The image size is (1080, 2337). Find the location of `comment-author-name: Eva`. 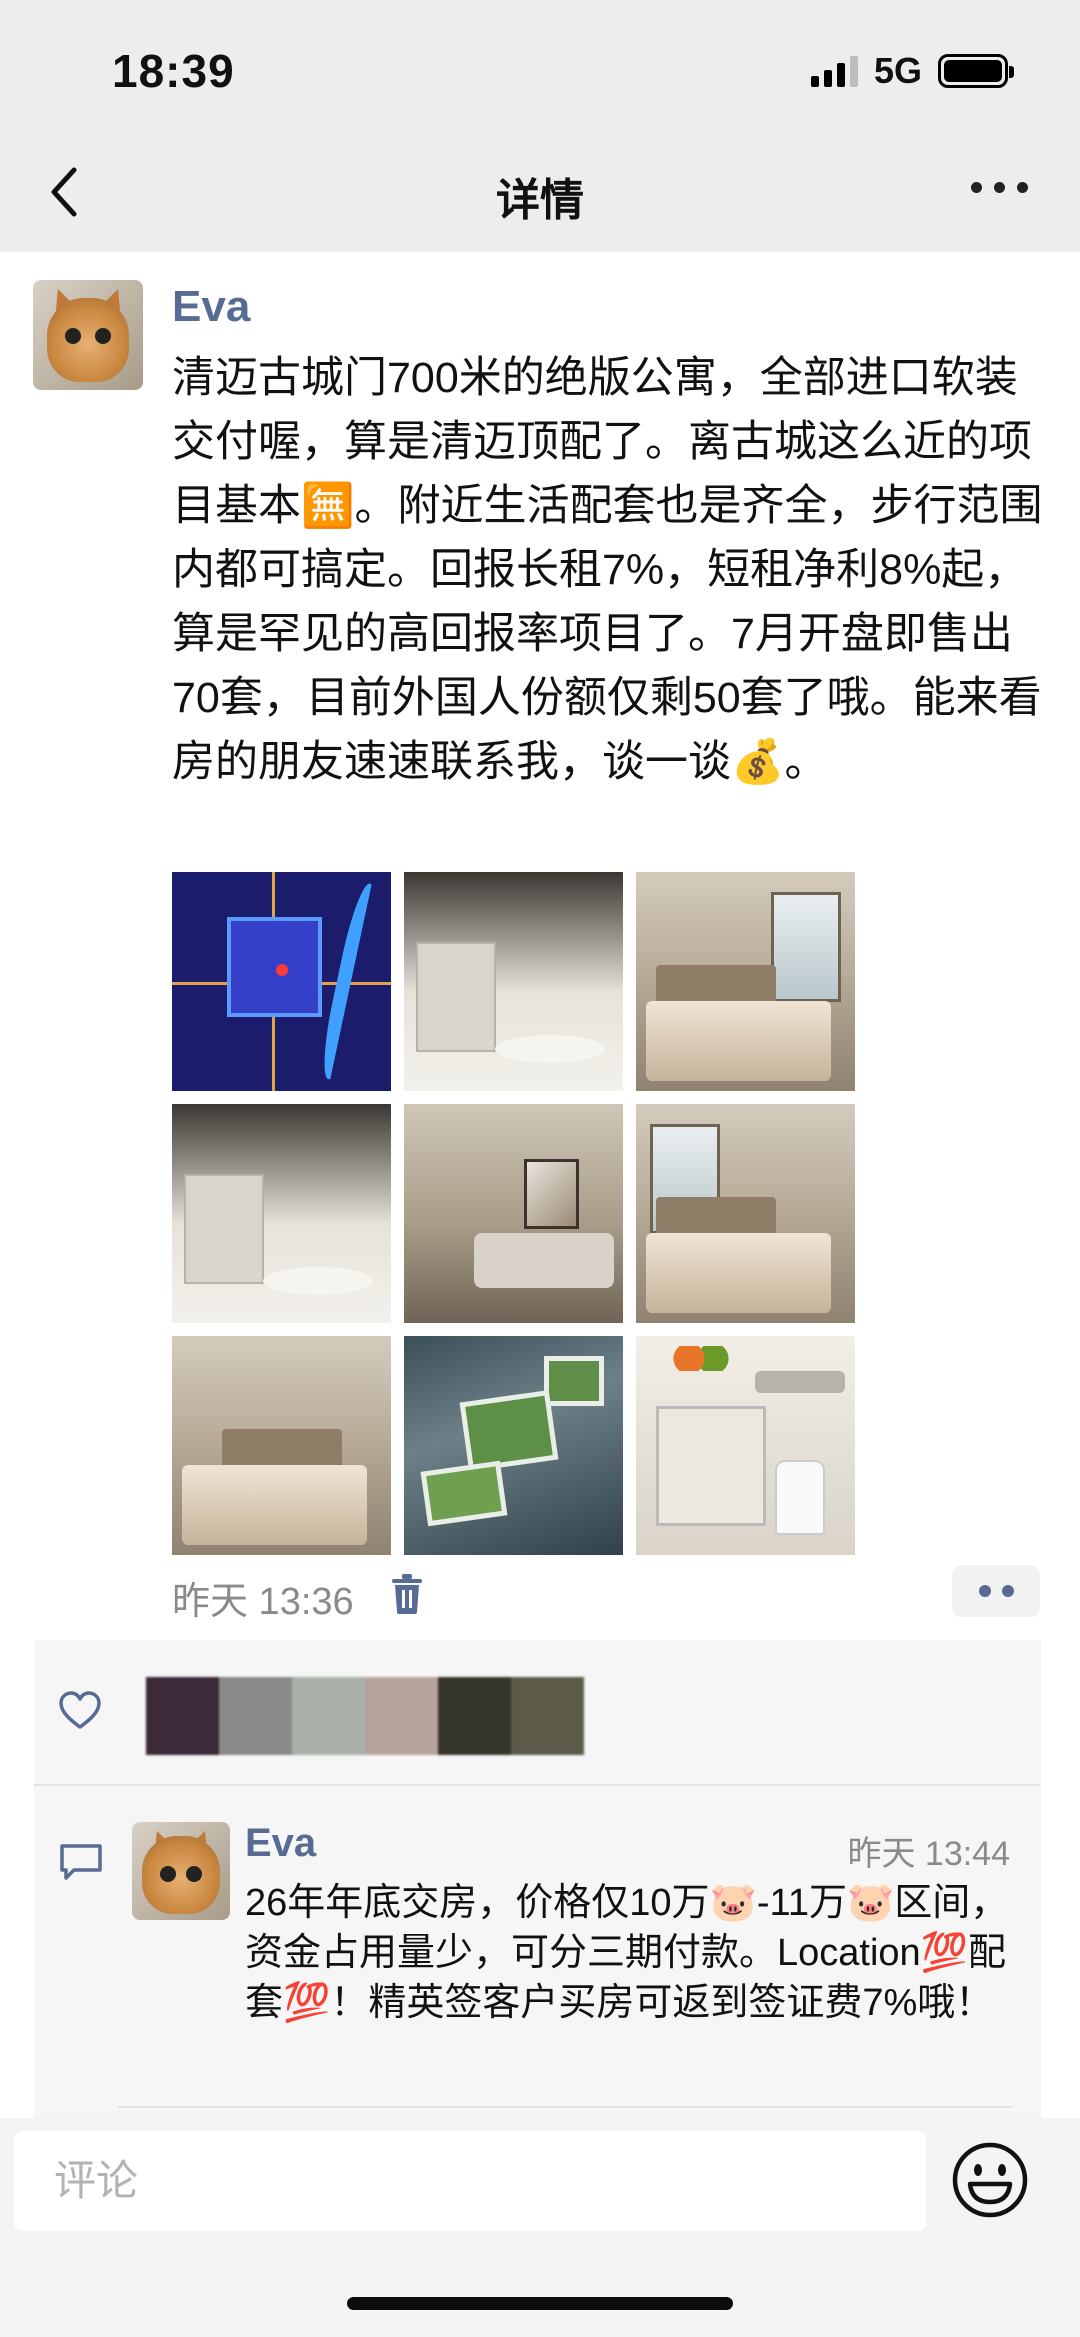

comment-author-name: Eva is located at coordinates (280, 1843).